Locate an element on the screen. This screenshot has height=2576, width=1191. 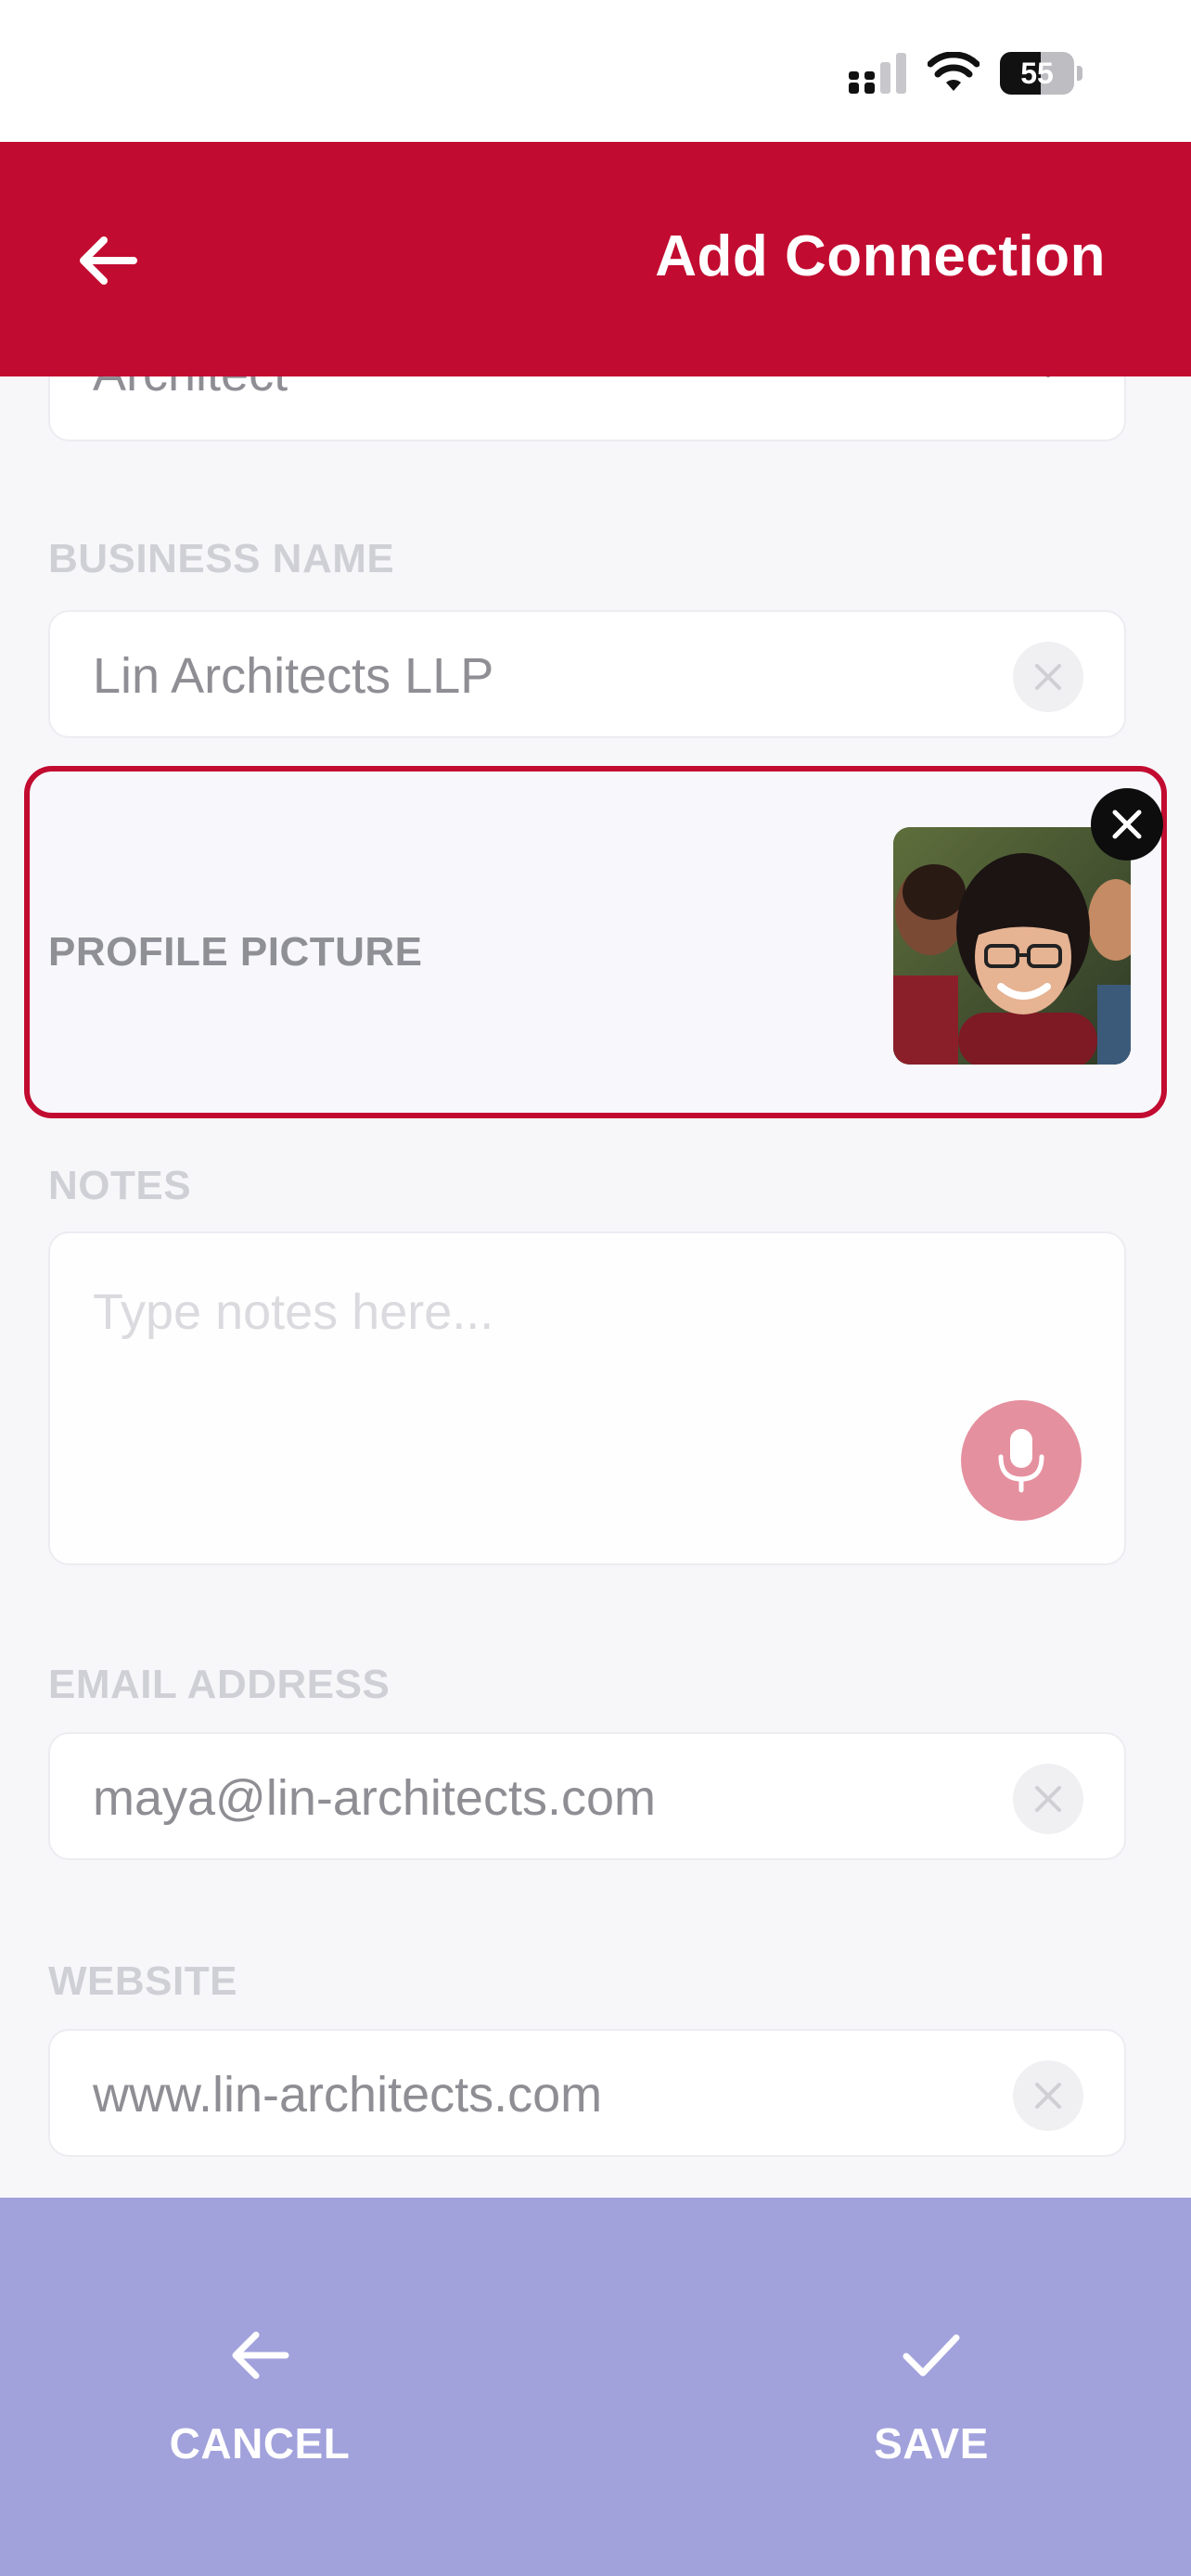
wifi-icon is located at coordinates (954, 71).